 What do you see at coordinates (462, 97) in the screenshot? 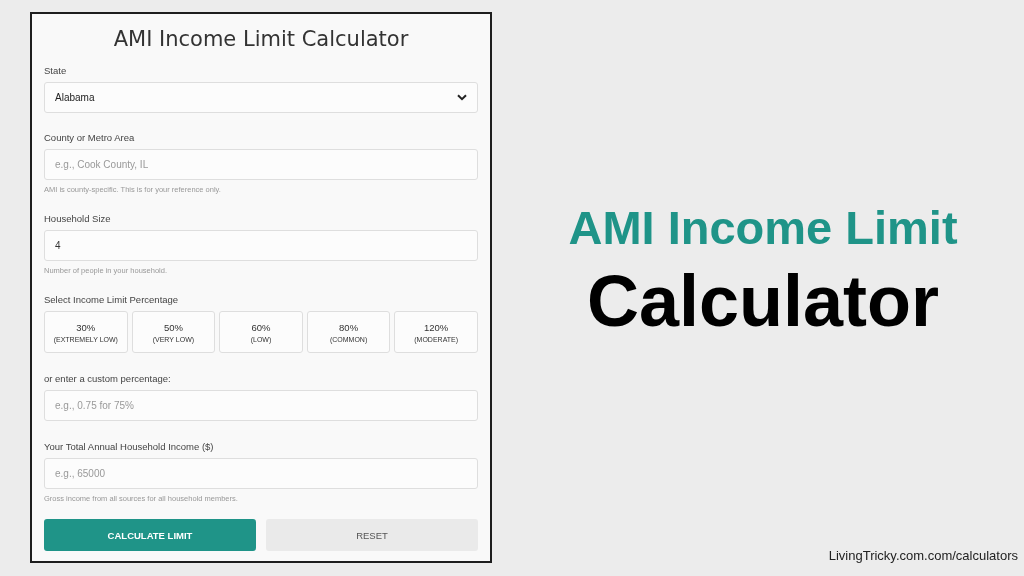
I see `chevron-down-icon` at bounding box center [462, 97].